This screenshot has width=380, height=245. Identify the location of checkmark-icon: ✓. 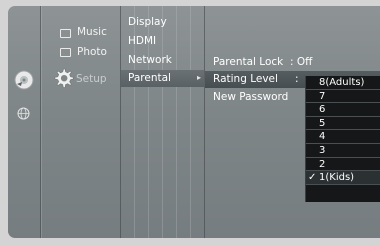
(312, 178).